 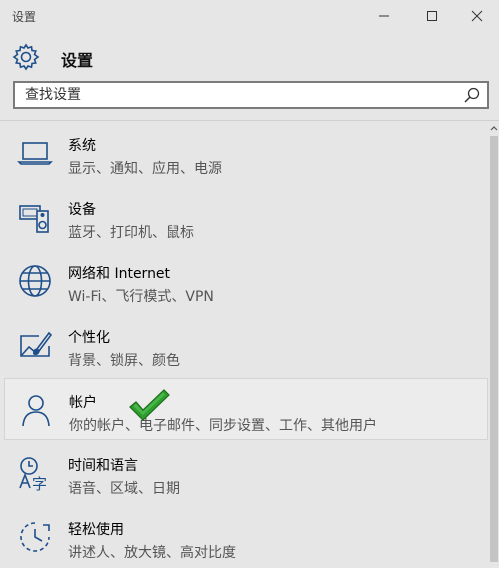 What do you see at coordinates (35, 537) in the screenshot?
I see `ease-of-access-icon` at bounding box center [35, 537].